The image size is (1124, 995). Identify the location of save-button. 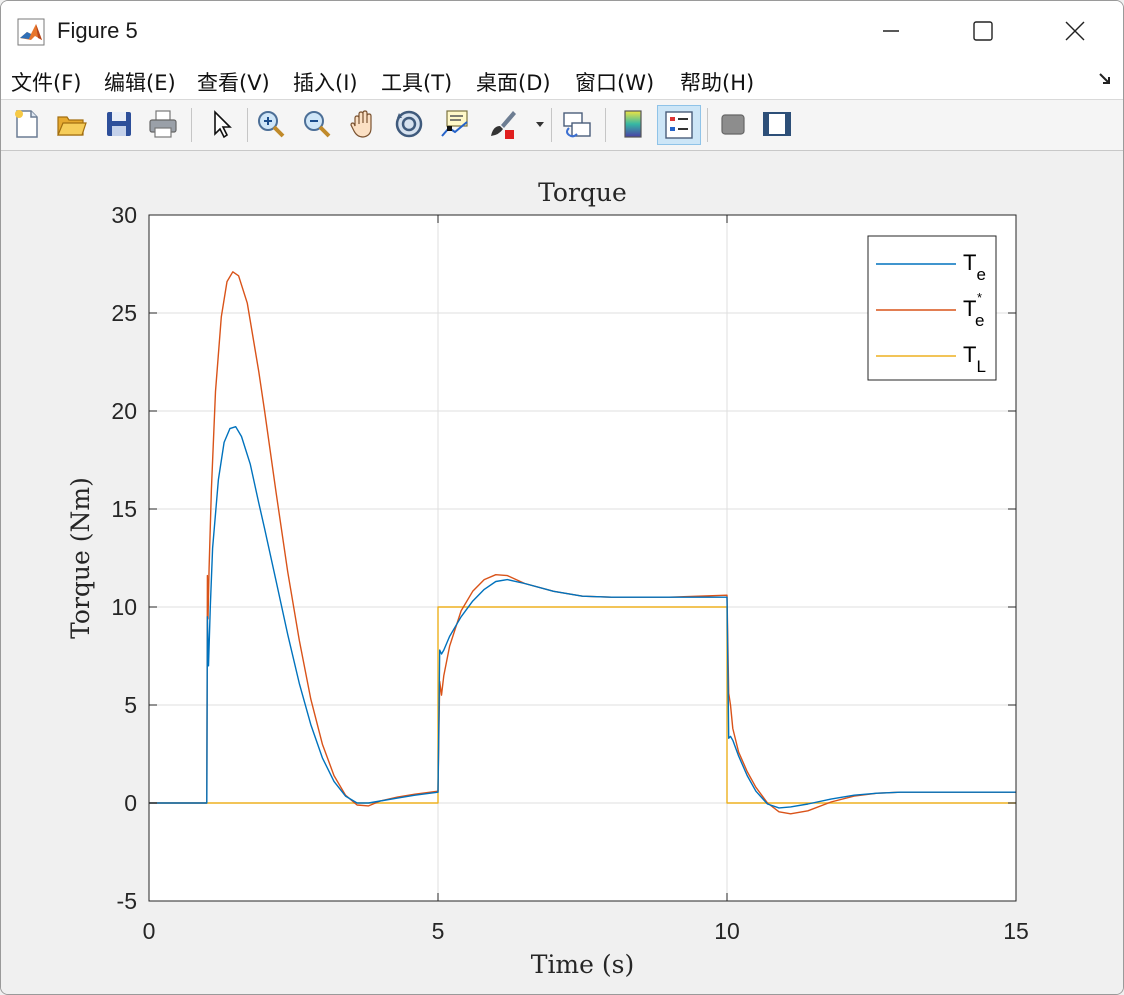
(119, 124).